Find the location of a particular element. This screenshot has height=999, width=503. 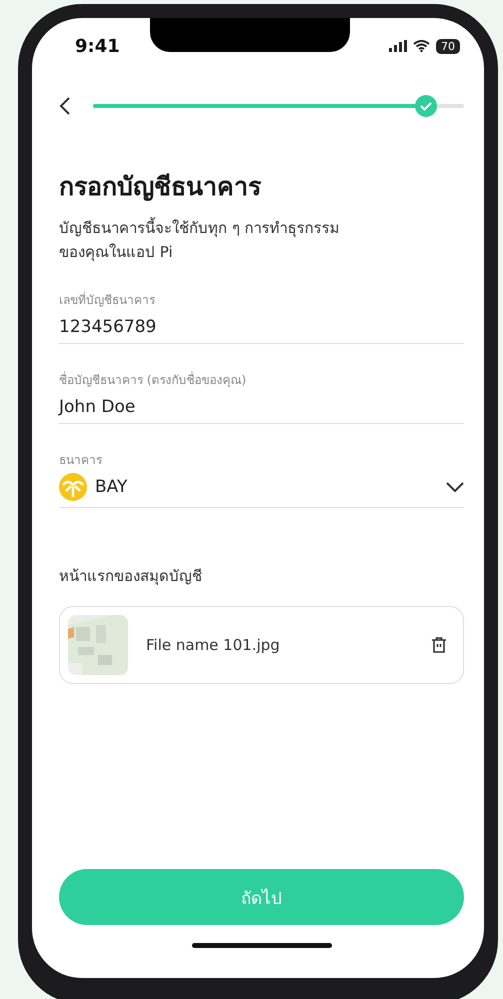

field-value: BAY is located at coordinates (111, 487).